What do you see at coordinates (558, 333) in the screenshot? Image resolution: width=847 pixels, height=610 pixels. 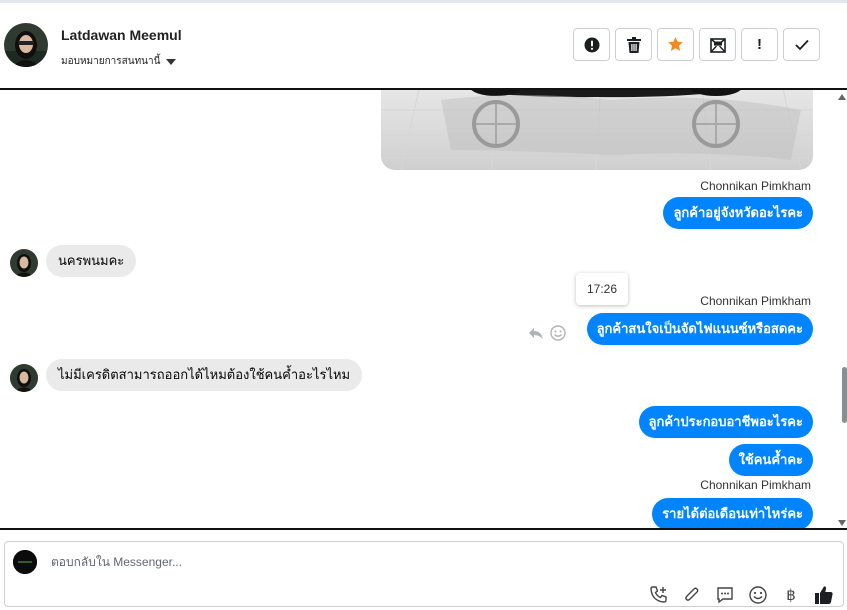 I see `react-emoji-icon` at bounding box center [558, 333].